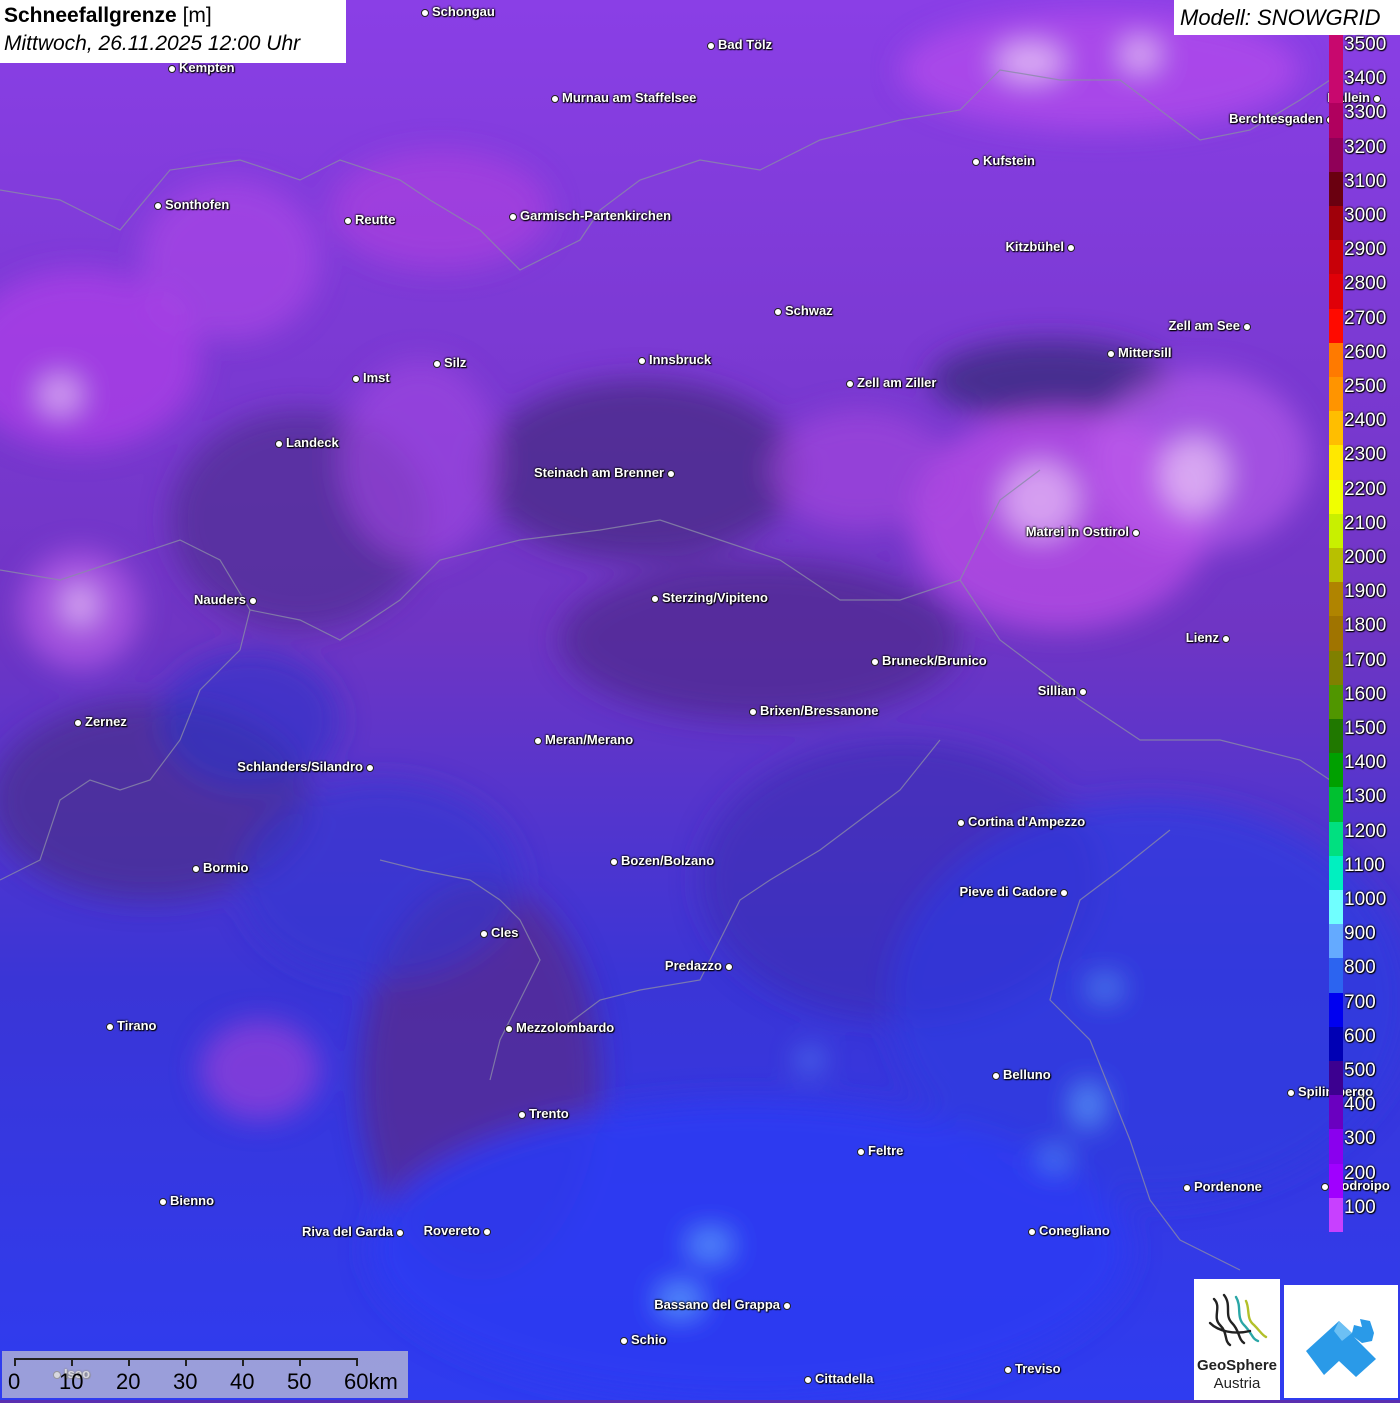 This screenshot has width=1400, height=1403. Describe the element at coordinates (1365, 215) in the screenshot. I see `legend-label: 3000` at that location.